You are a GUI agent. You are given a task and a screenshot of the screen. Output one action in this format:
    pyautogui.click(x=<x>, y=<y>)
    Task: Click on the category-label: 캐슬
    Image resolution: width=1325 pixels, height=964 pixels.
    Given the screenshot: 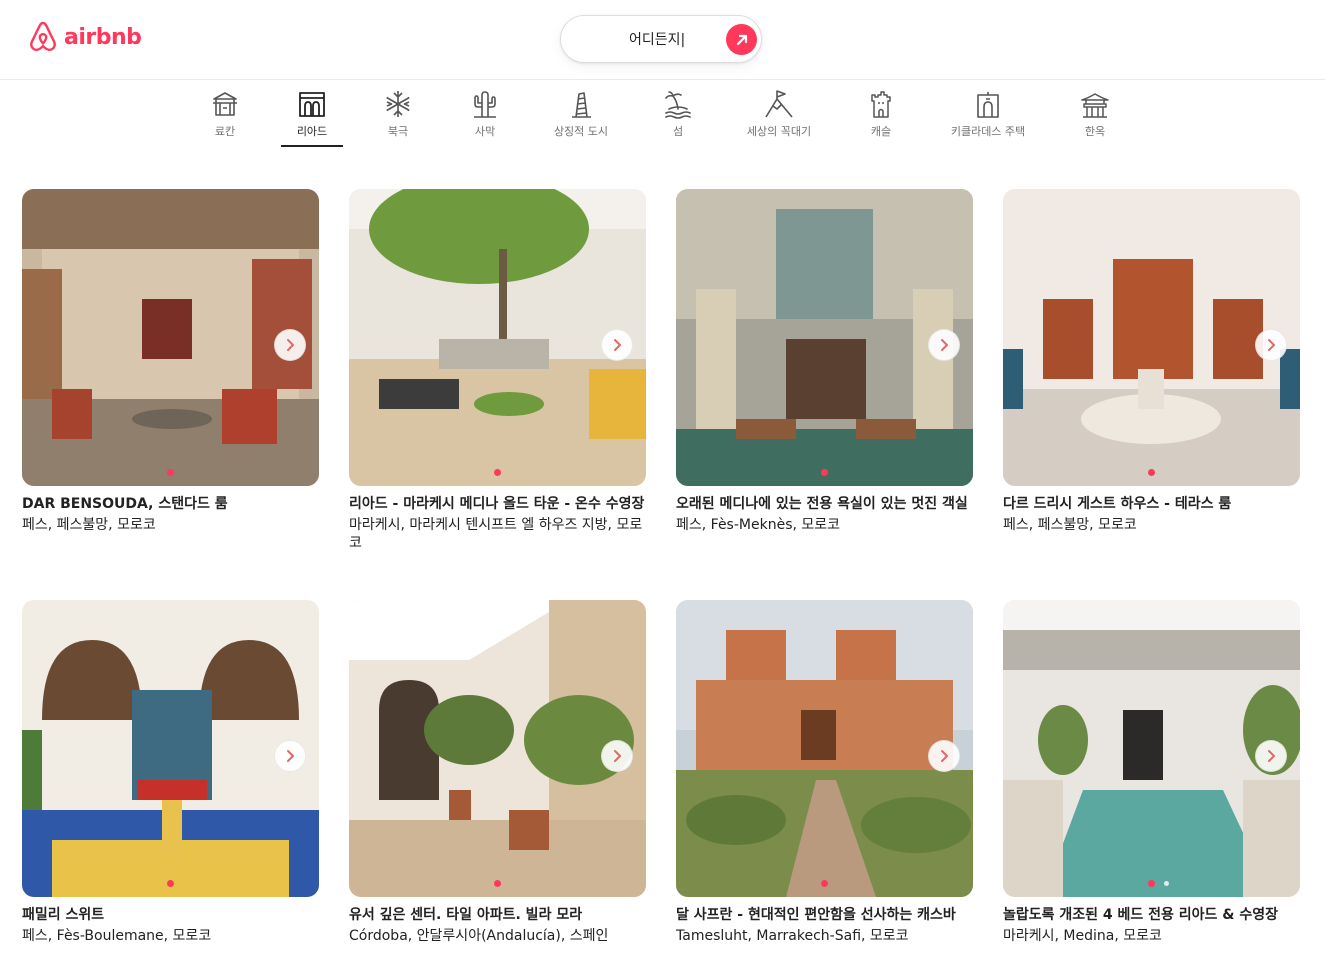 What is the action you would take?
    pyautogui.click(x=881, y=131)
    